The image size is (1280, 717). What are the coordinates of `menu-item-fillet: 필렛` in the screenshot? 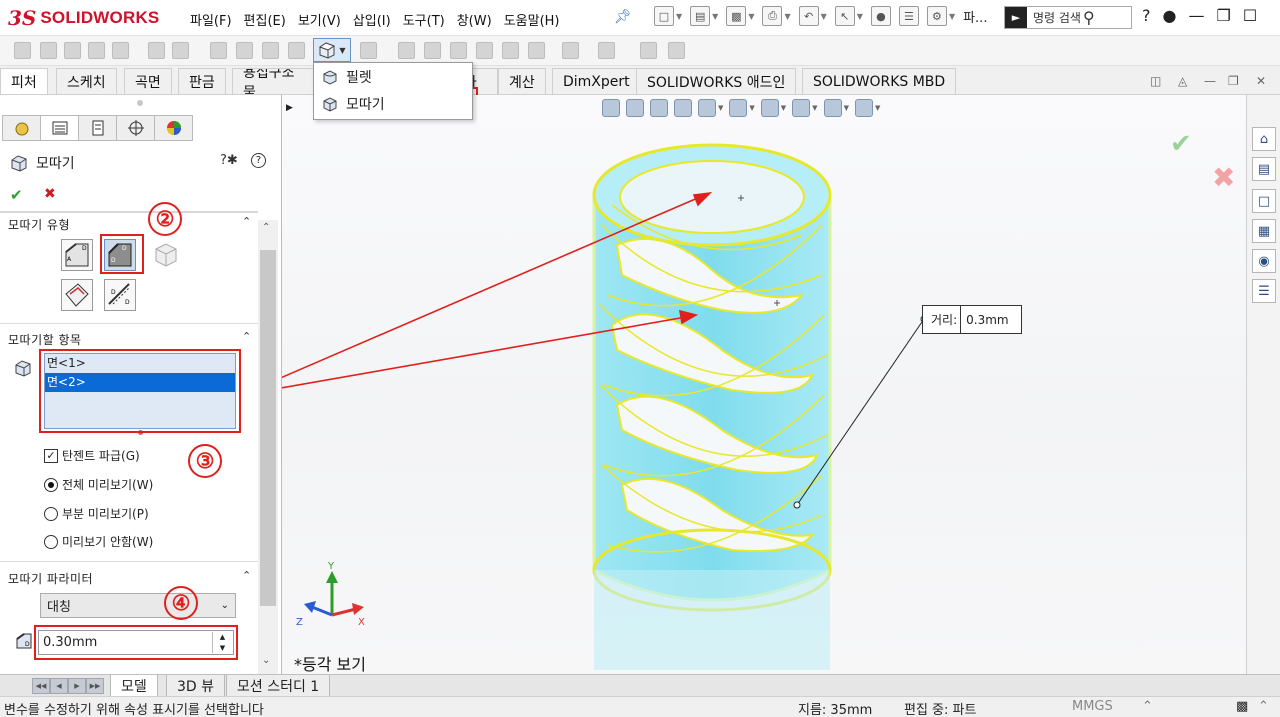 It's located at (393, 77).